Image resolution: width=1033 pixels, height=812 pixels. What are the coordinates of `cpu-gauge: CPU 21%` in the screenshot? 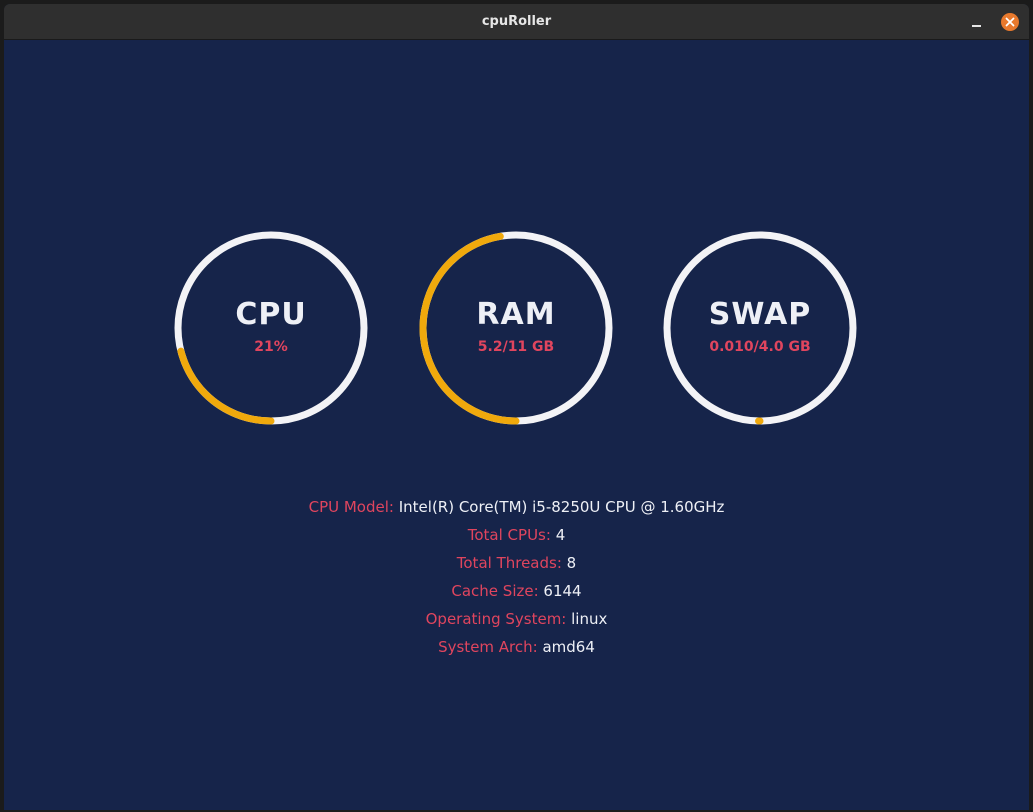 It's located at (271, 328).